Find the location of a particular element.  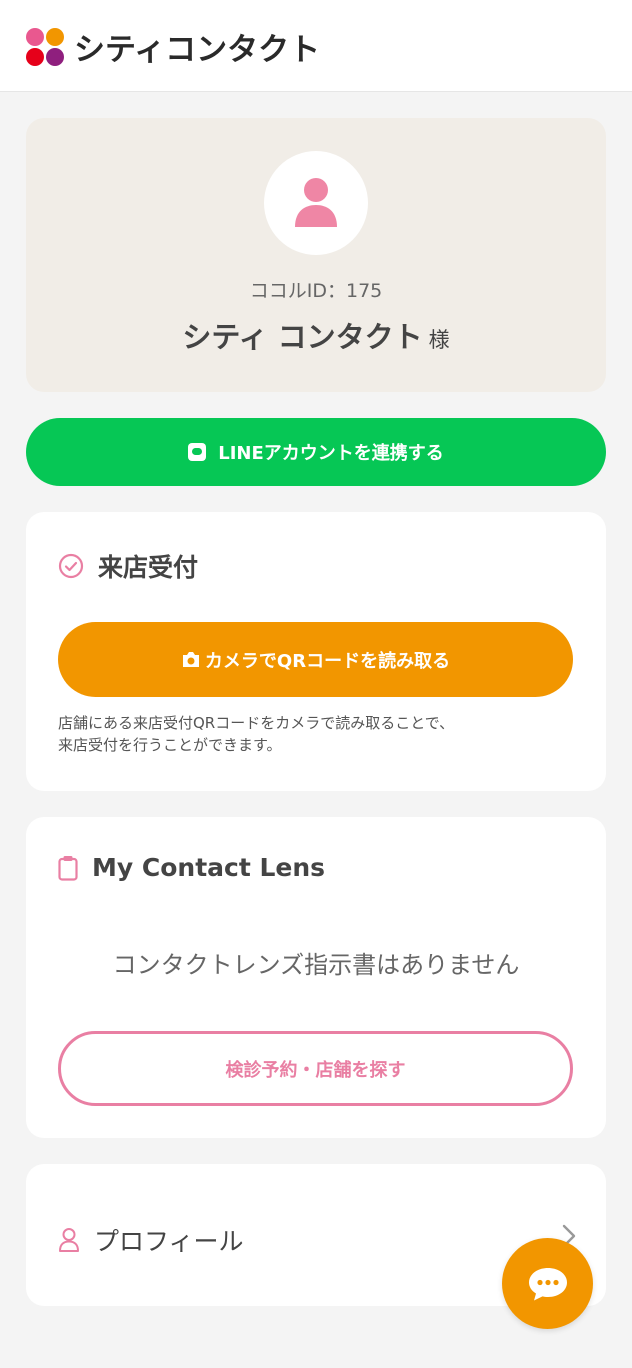

member-name: シティ コンタクト様 is located at coordinates (316, 335).